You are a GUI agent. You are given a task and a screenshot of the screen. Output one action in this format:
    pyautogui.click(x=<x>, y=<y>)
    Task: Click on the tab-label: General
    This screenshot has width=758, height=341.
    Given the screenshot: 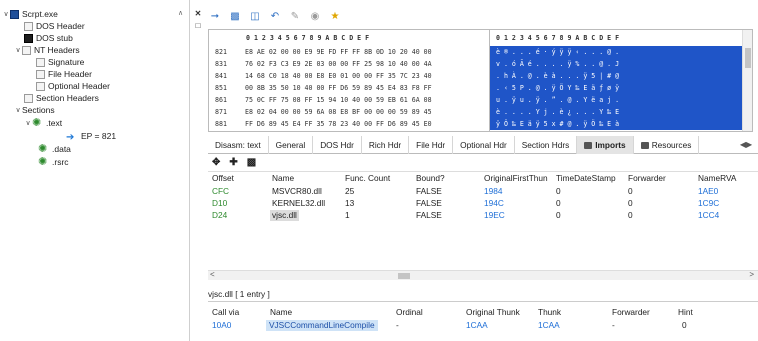 What is the action you would take?
    pyautogui.click(x=290, y=145)
    